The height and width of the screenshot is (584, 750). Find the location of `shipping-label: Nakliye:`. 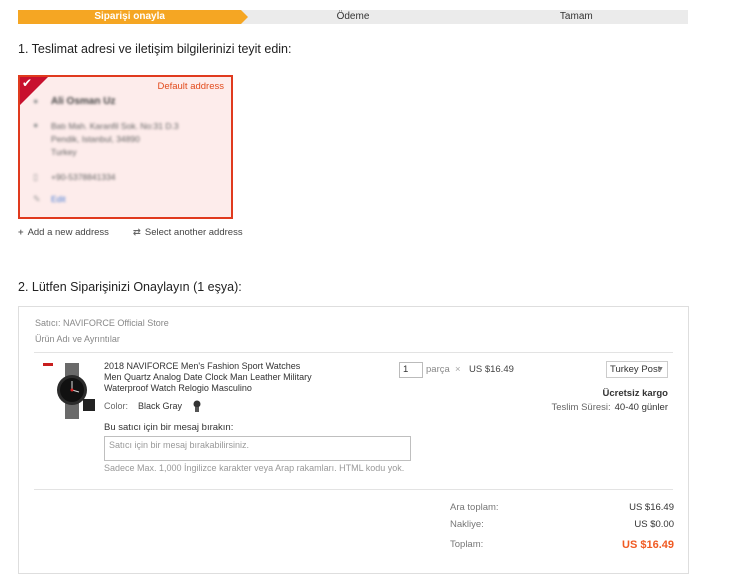

shipping-label: Nakliye: is located at coordinates (467, 524).